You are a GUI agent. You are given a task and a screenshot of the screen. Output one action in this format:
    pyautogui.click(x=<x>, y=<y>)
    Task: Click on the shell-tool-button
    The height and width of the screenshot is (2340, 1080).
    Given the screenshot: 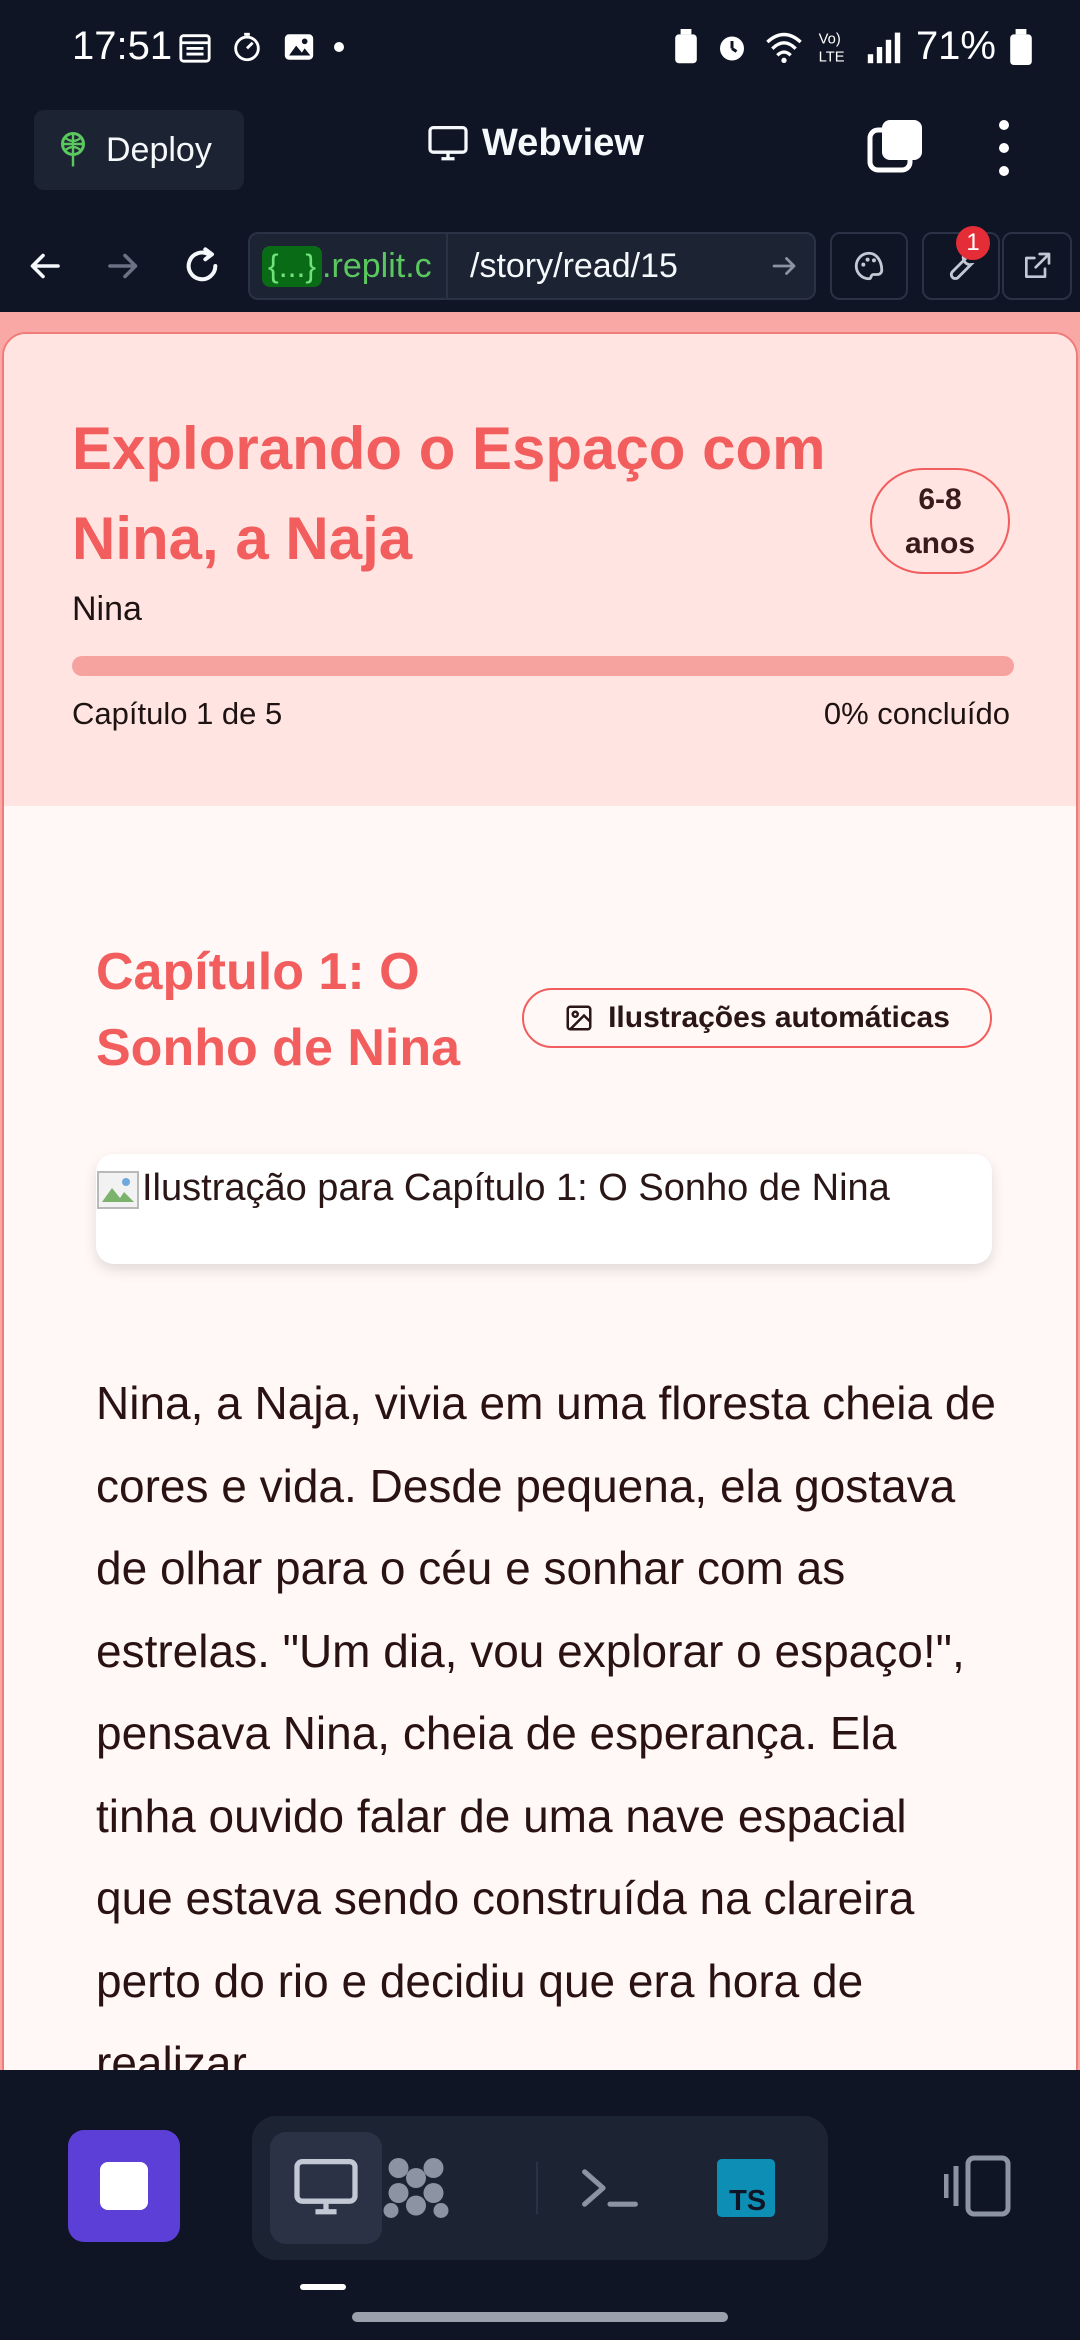 What is the action you would take?
    pyautogui.click(x=610, y=2188)
    